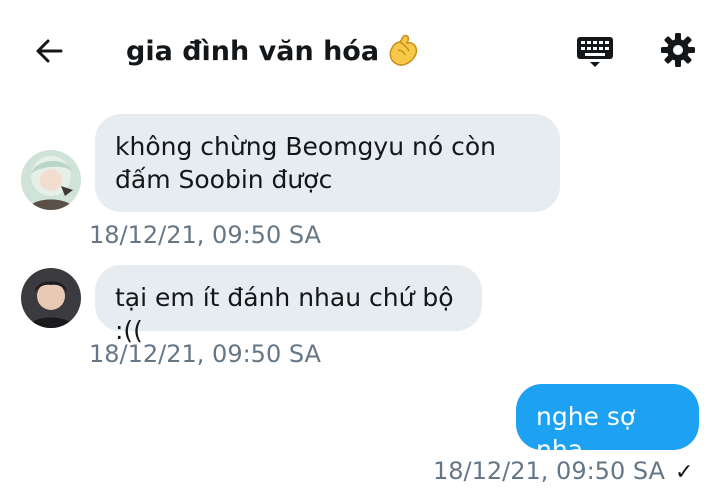 This screenshot has width=720, height=493. I want to click on message-timestamp-row: 18/12/21, 09:50 SA ✓, so click(563, 471).